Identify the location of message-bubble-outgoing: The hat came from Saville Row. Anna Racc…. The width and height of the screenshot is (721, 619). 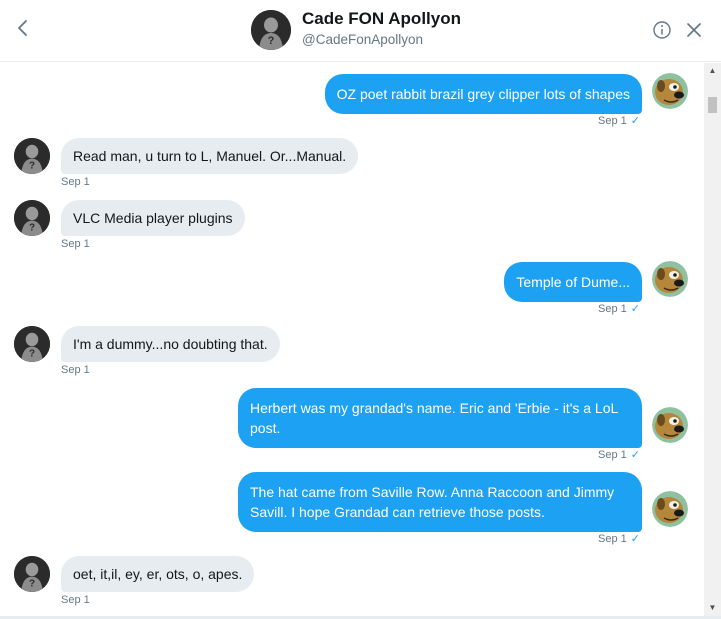
(440, 502).